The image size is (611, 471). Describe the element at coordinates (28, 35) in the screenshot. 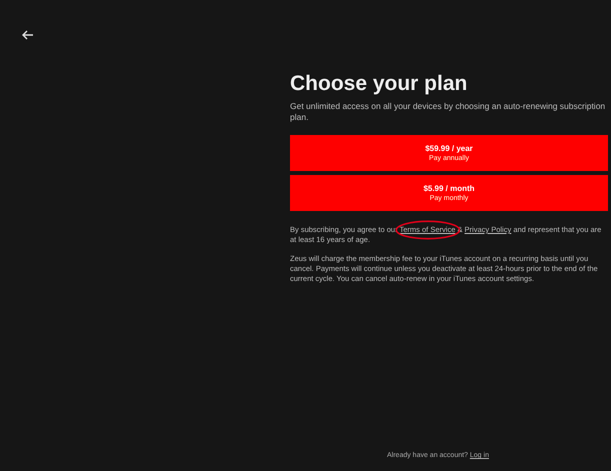

I see `back-arrow-icon` at that location.